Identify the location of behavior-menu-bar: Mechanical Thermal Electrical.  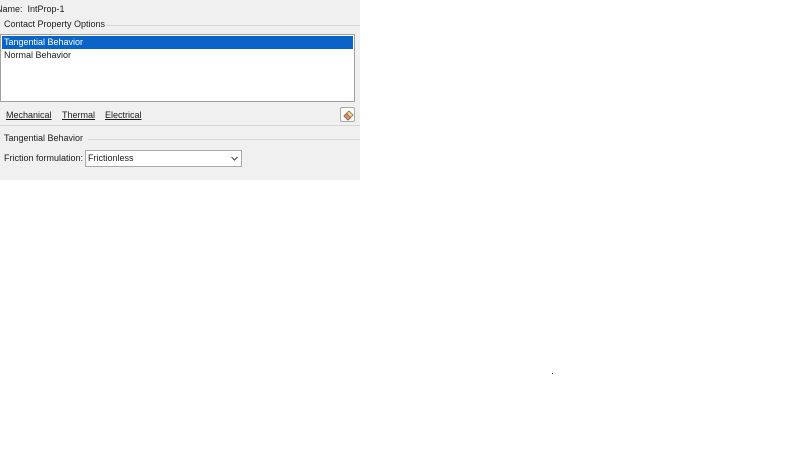
(180, 115).